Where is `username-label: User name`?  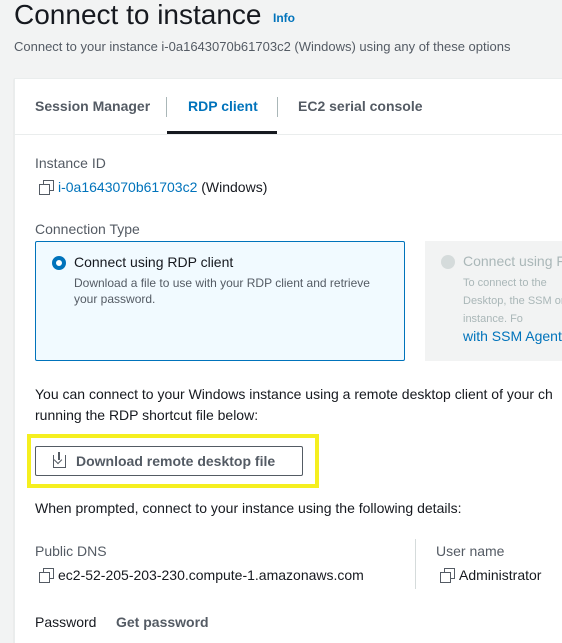
username-label: User name is located at coordinates (470, 551).